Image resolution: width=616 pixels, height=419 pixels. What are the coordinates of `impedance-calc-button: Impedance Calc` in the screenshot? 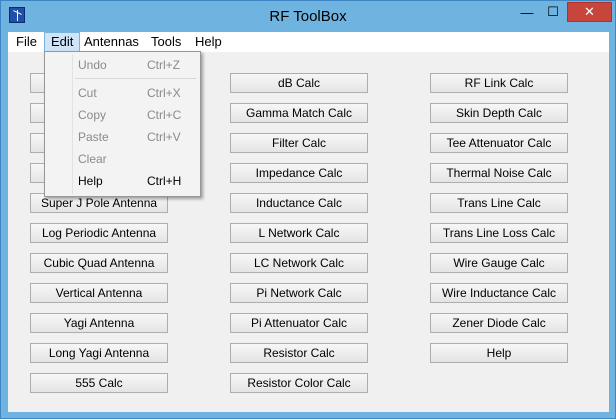 It's located at (299, 173).